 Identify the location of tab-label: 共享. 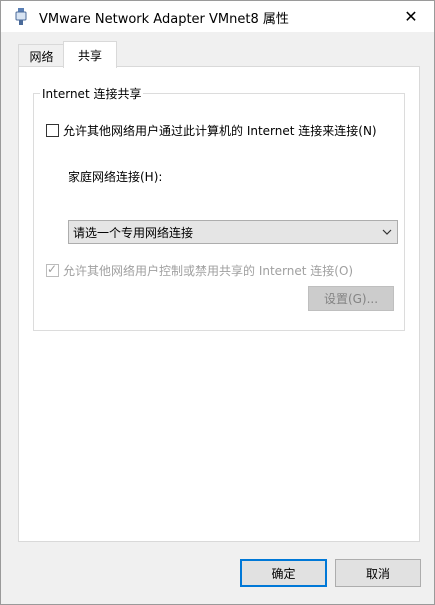
(89, 55).